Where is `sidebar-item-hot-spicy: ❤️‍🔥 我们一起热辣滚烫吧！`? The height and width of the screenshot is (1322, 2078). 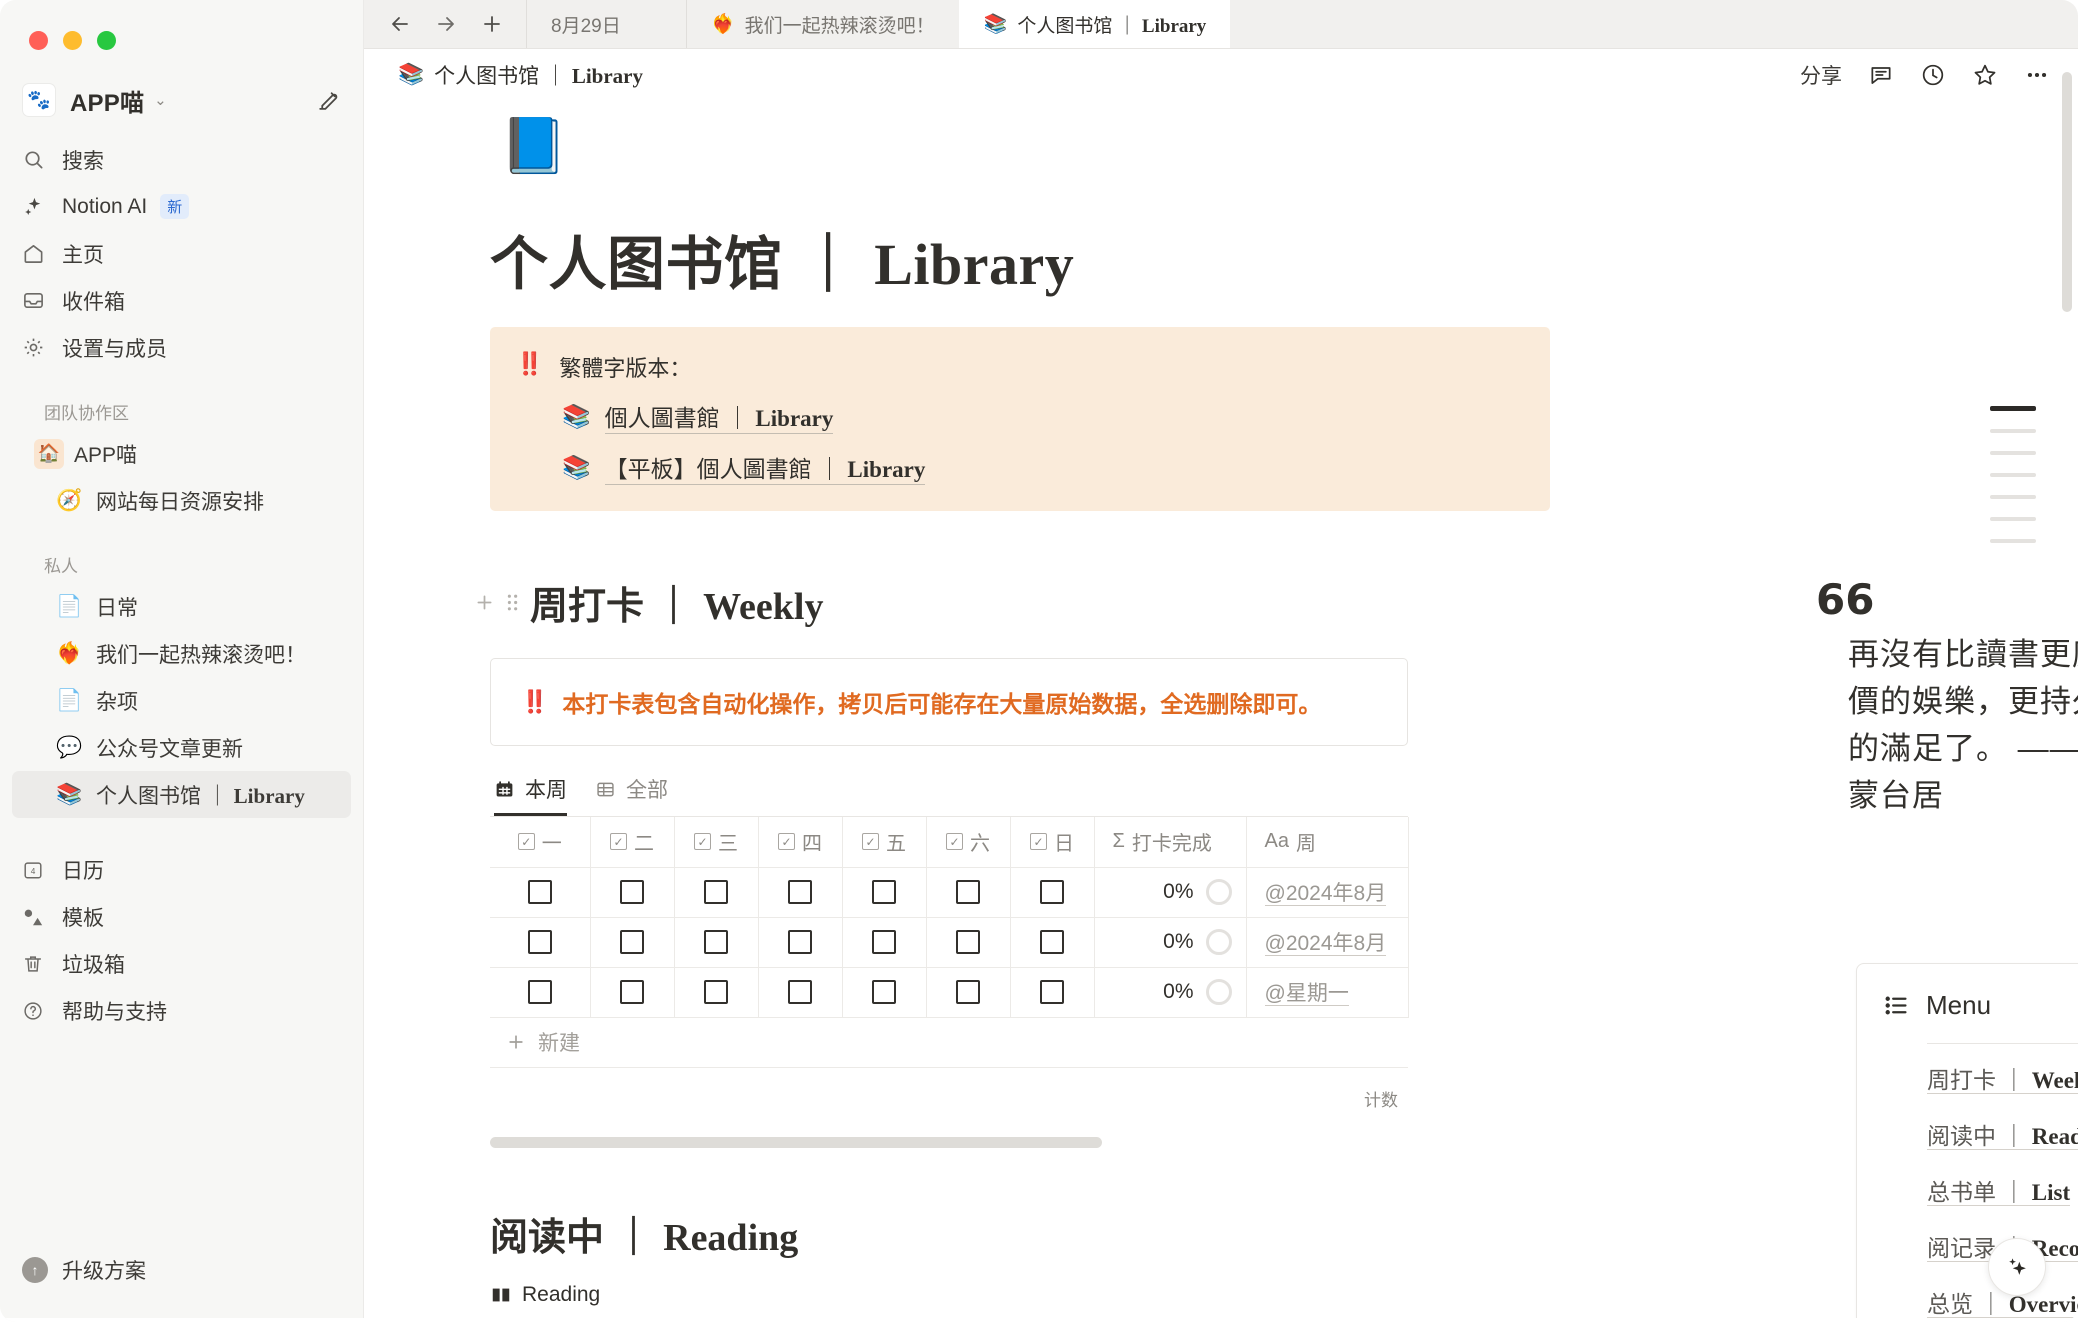 sidebar-item-hot-spicy: ❤️‍🔥 我们一起热辣滚烫吧！ is located at coordinates (181, 653).